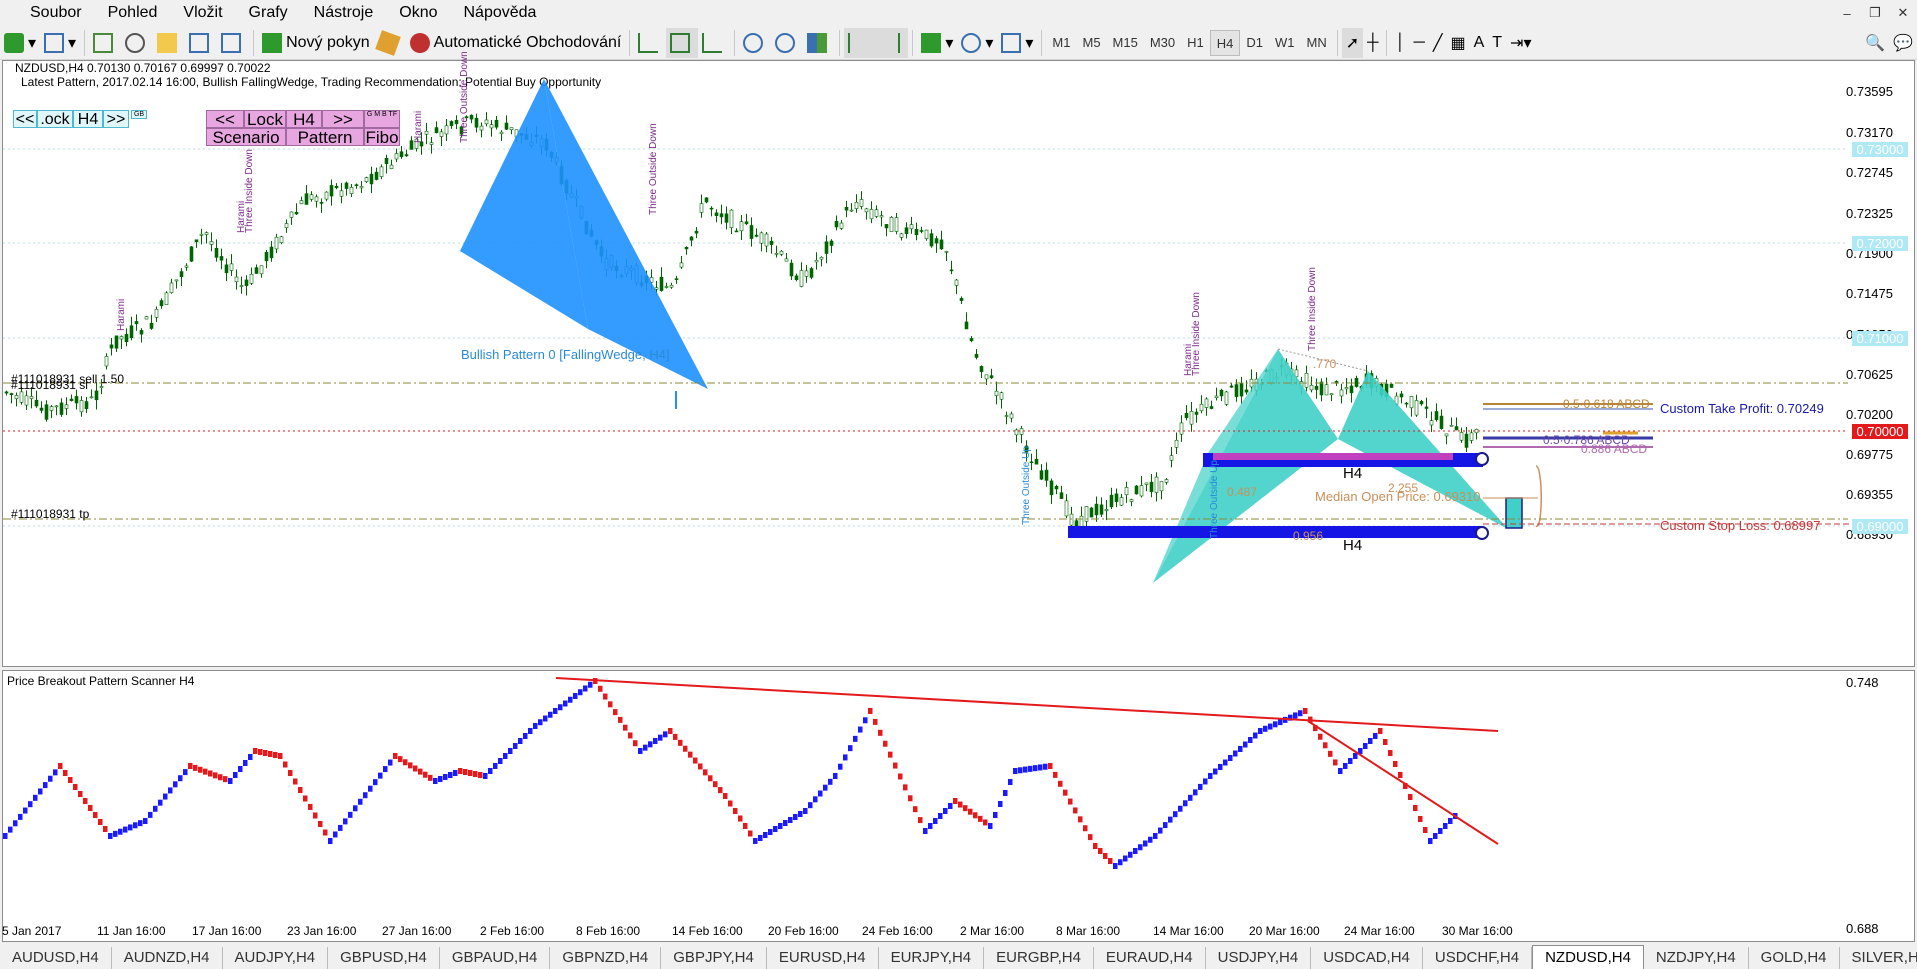 This screenshot has height=969, width=1917. What do you see at coordinates (382, 137) in the screenshot?
I see `fibo-button: Fibo` at bounding box center [382, 137].